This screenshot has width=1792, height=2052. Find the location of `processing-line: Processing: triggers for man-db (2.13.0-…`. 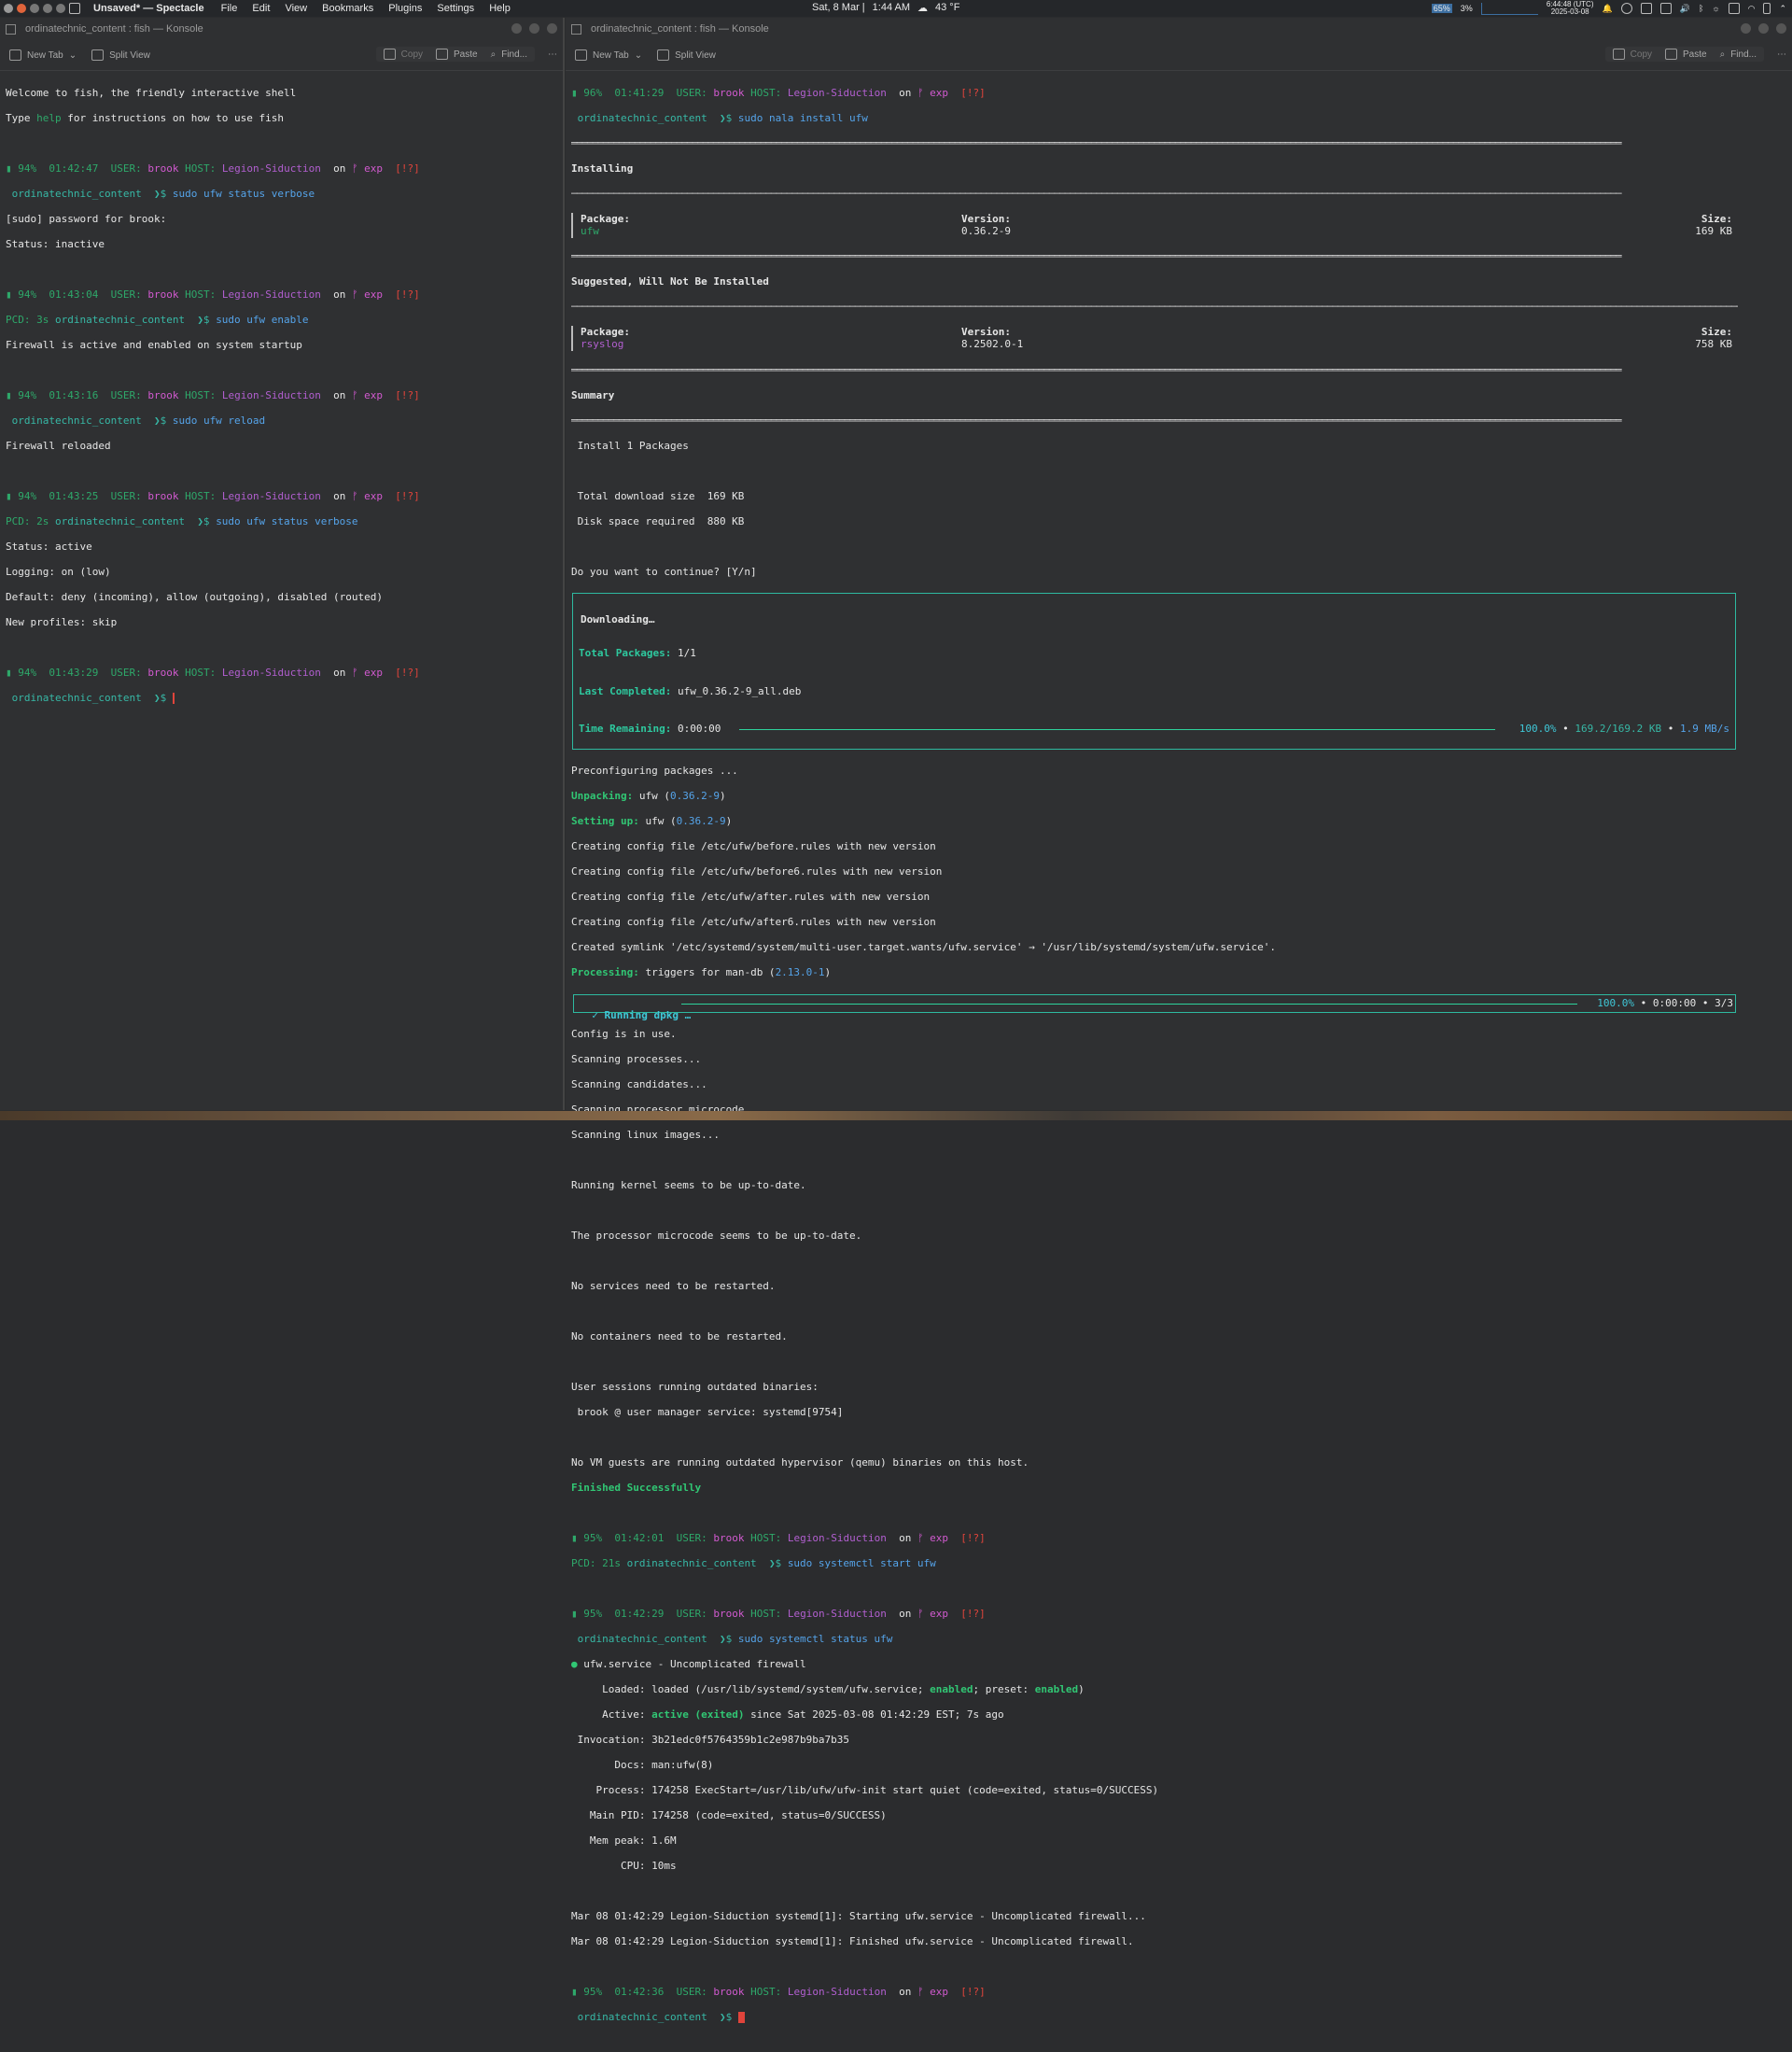

processing-line: Processing: triggers for man-db (2.13.0-… is located at coordinates (701, 972).